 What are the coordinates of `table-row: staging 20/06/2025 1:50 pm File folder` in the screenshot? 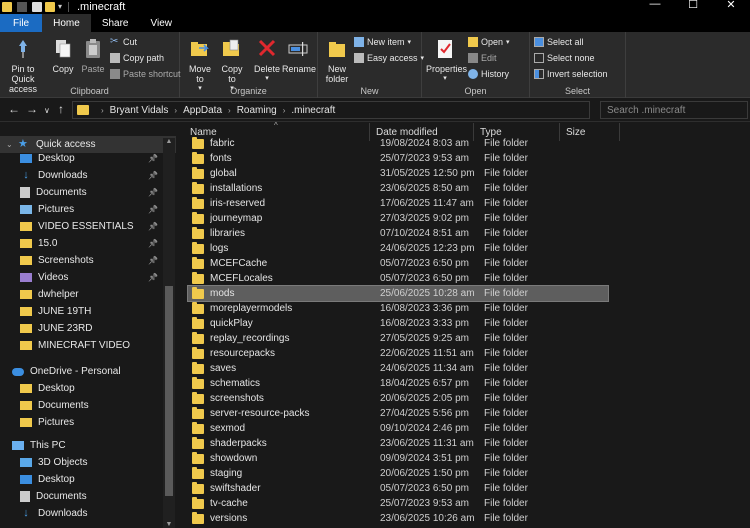 It's located at (398, 473).